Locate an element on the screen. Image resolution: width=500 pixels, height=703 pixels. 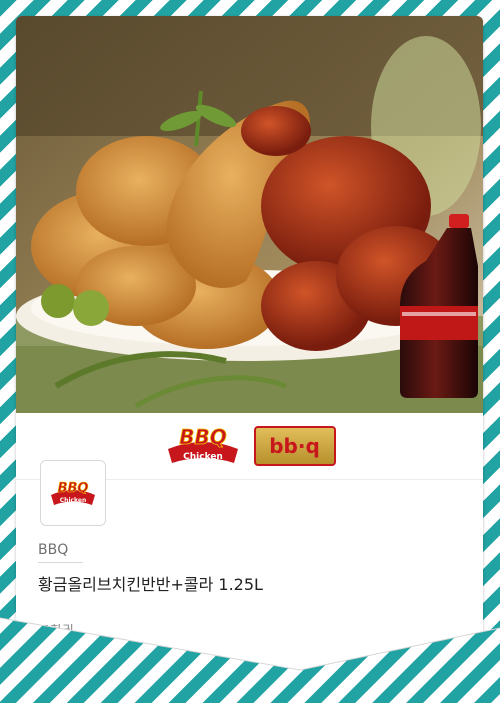
bbq-small-logo-icon: BBQ Chicken is located at coordinates (73, 493).